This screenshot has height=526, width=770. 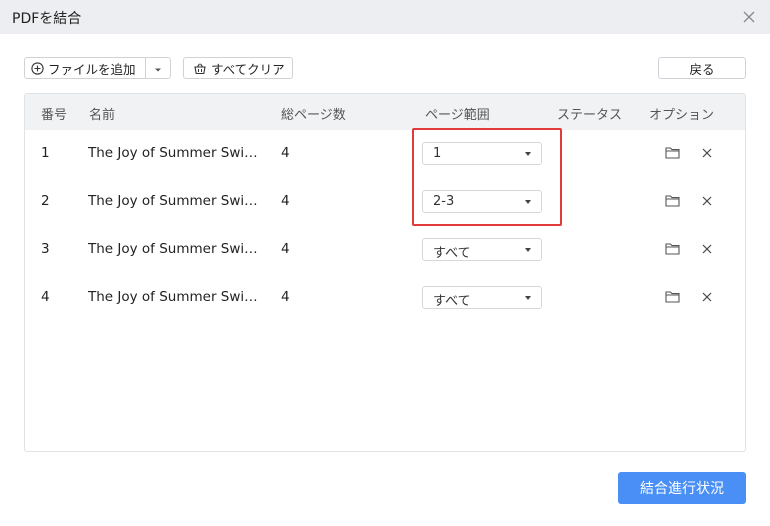 I want to click on merge-button: 結合進行状況, so click(x=682, y=488).